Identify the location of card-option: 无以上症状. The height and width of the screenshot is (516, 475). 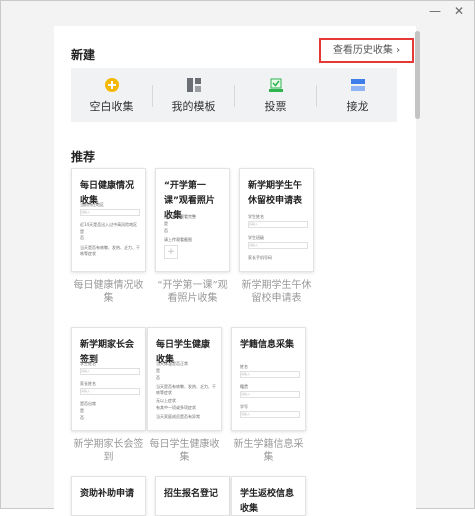
(166, 400).